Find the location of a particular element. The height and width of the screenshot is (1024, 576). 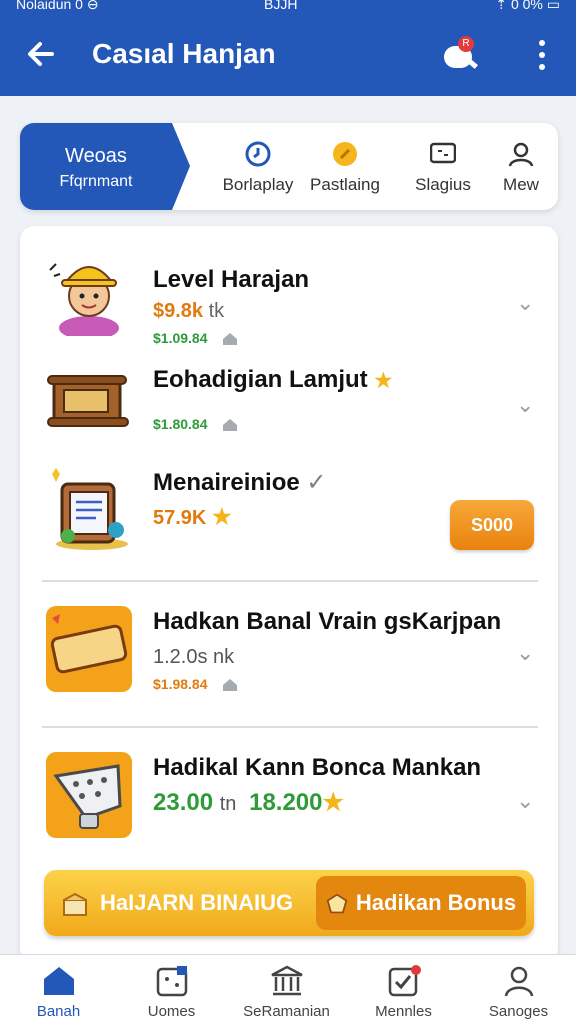

sale-ticket-icon is located at coordinates (89, 649).